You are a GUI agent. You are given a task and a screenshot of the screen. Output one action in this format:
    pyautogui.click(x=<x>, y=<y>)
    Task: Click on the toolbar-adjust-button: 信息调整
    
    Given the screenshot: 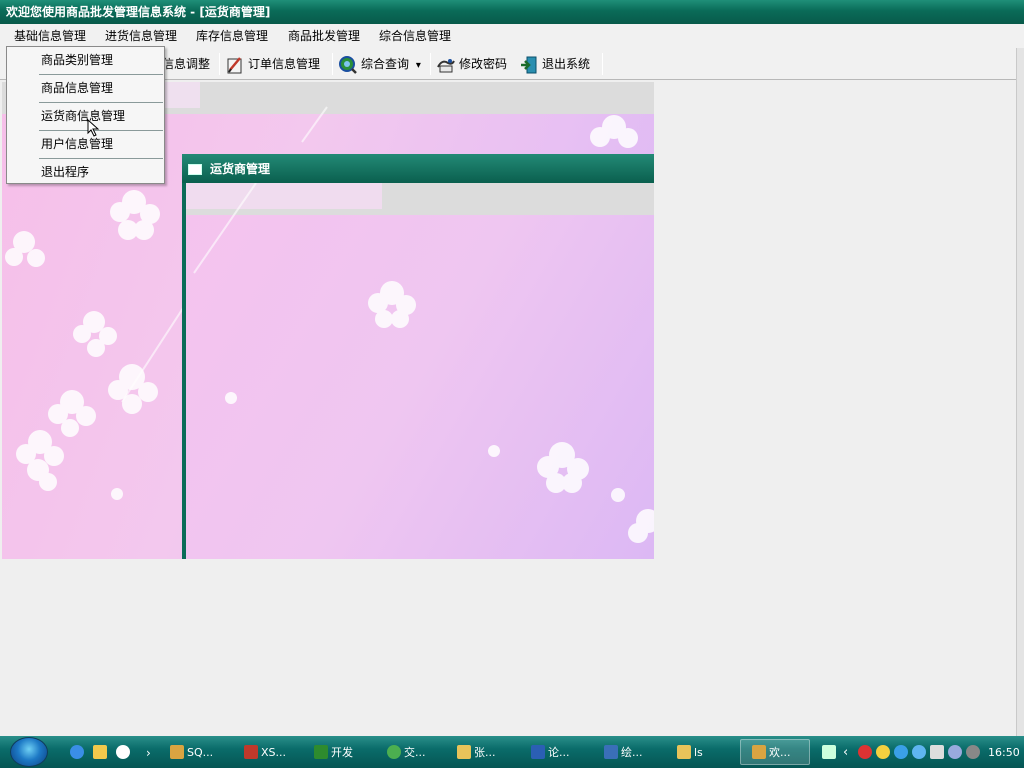 What is the action you would take?
    pyautogui.click(x=186, y=64)
    